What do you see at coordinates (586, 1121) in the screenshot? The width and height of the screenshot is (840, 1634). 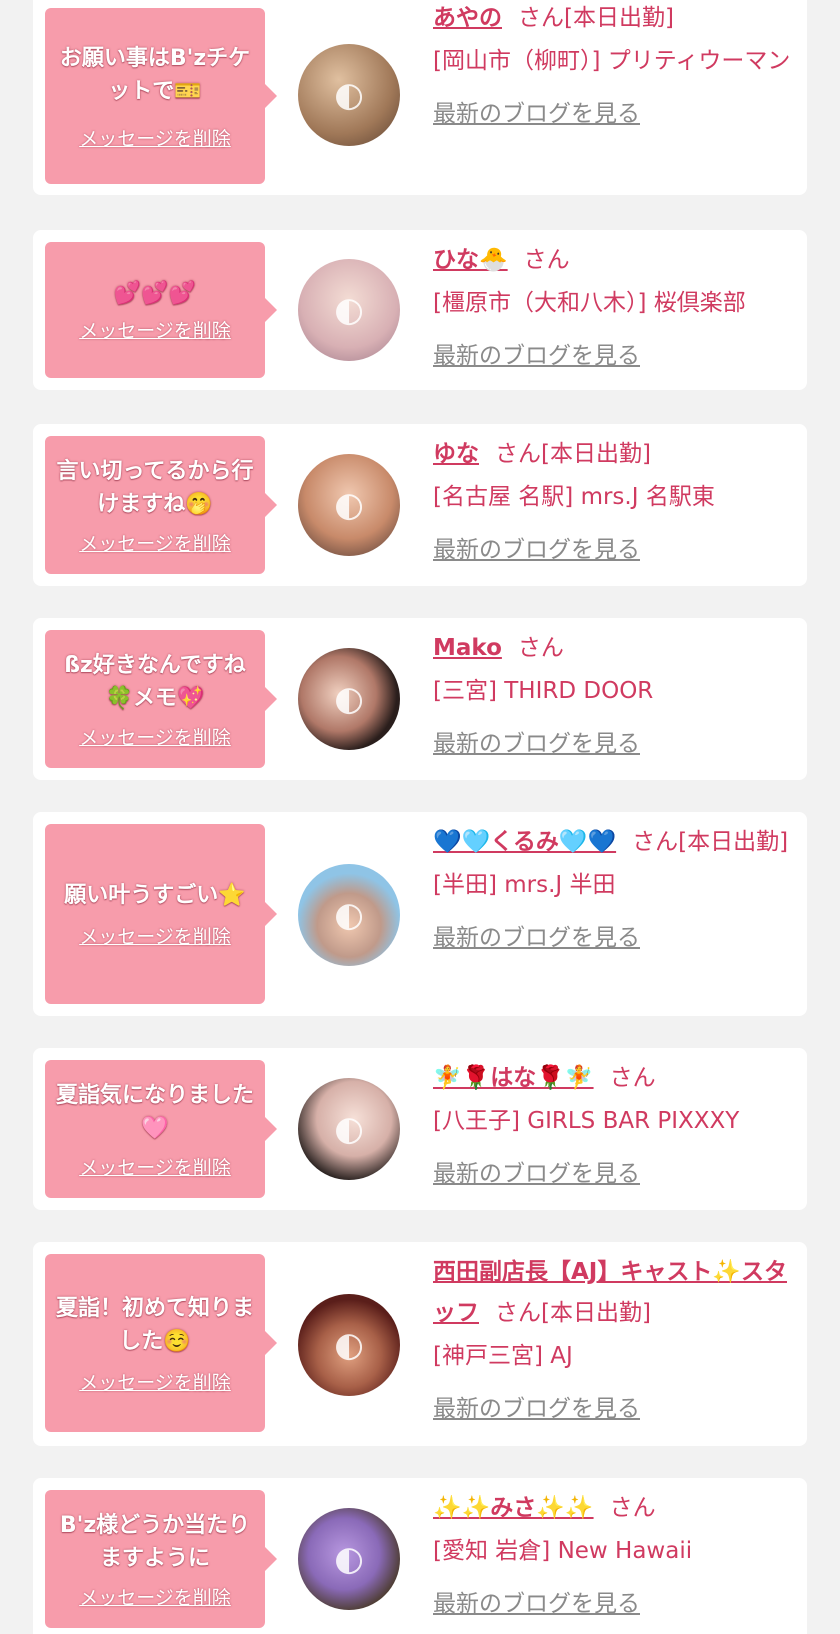 I see `shop-name: [八王子] GIRLS BAR PIXXXY` at bounding box center [586, 1121].